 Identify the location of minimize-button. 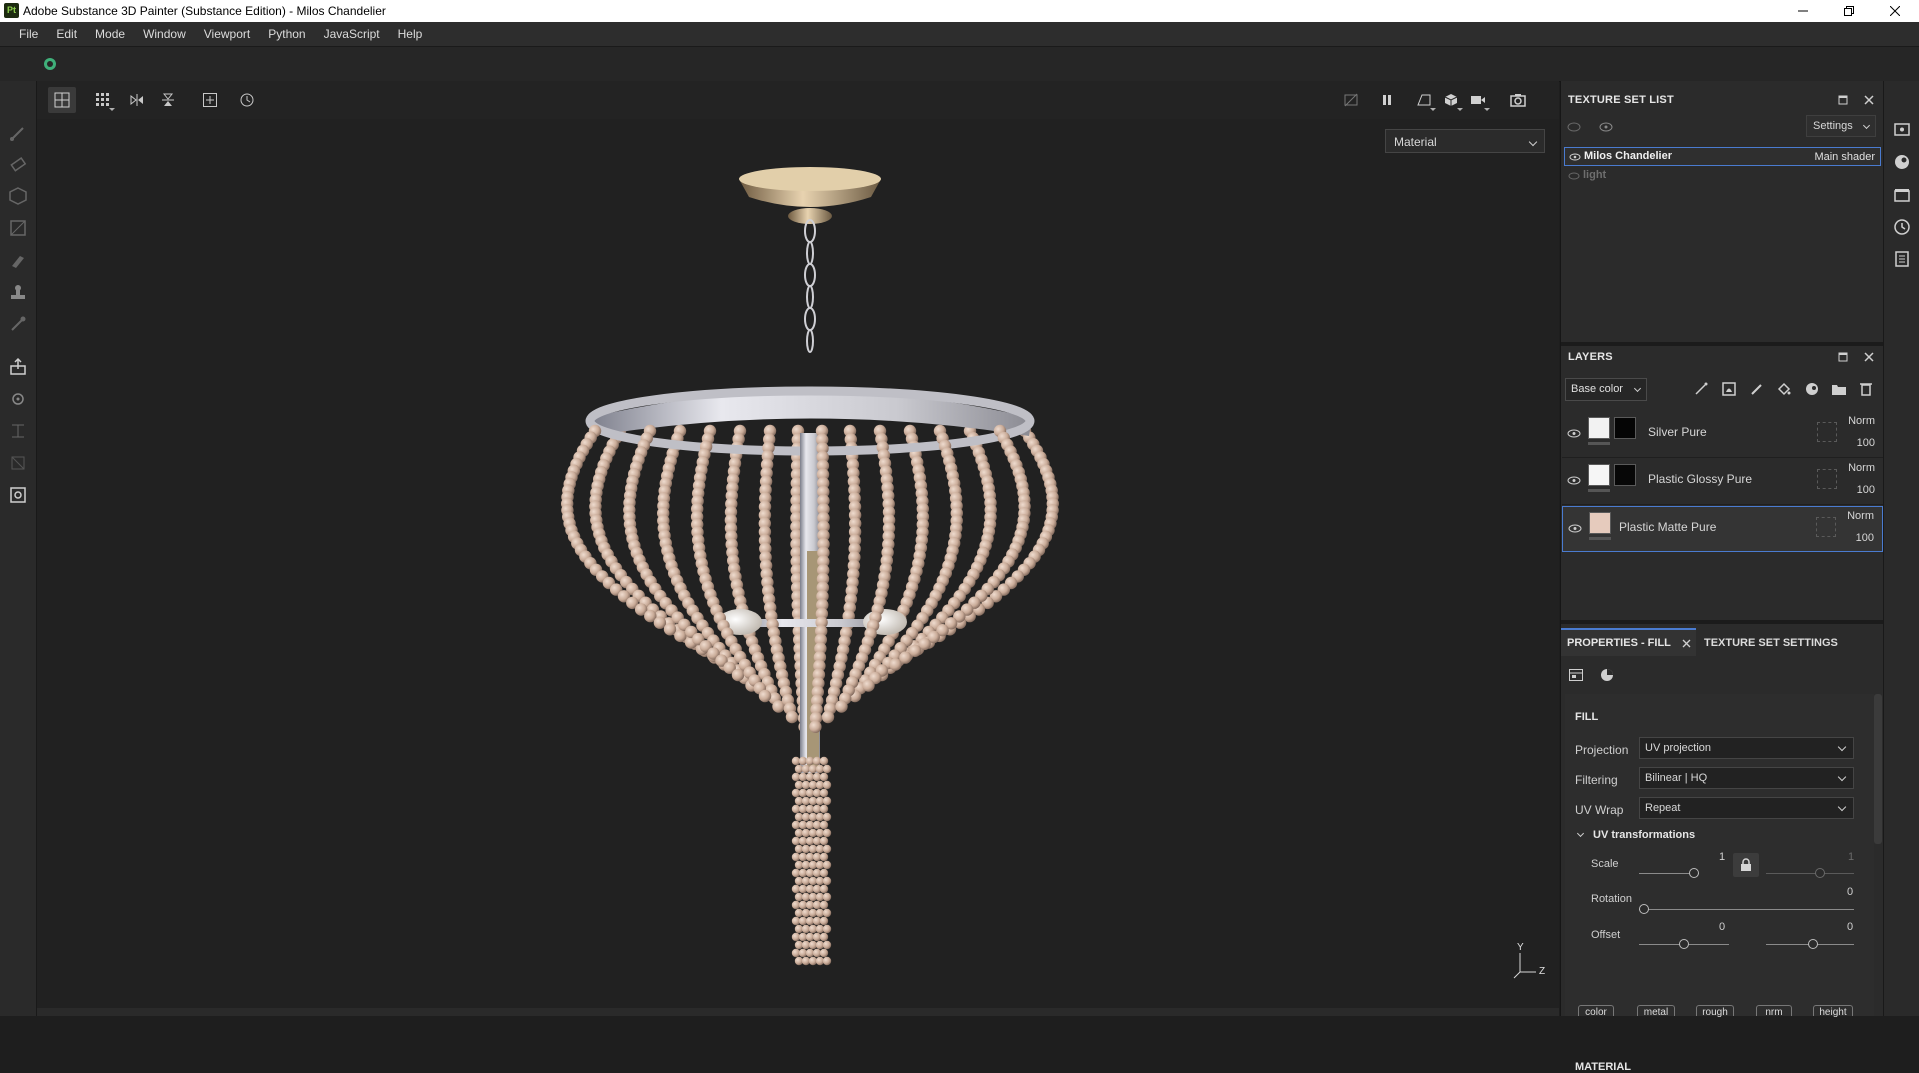
(1803, 11).